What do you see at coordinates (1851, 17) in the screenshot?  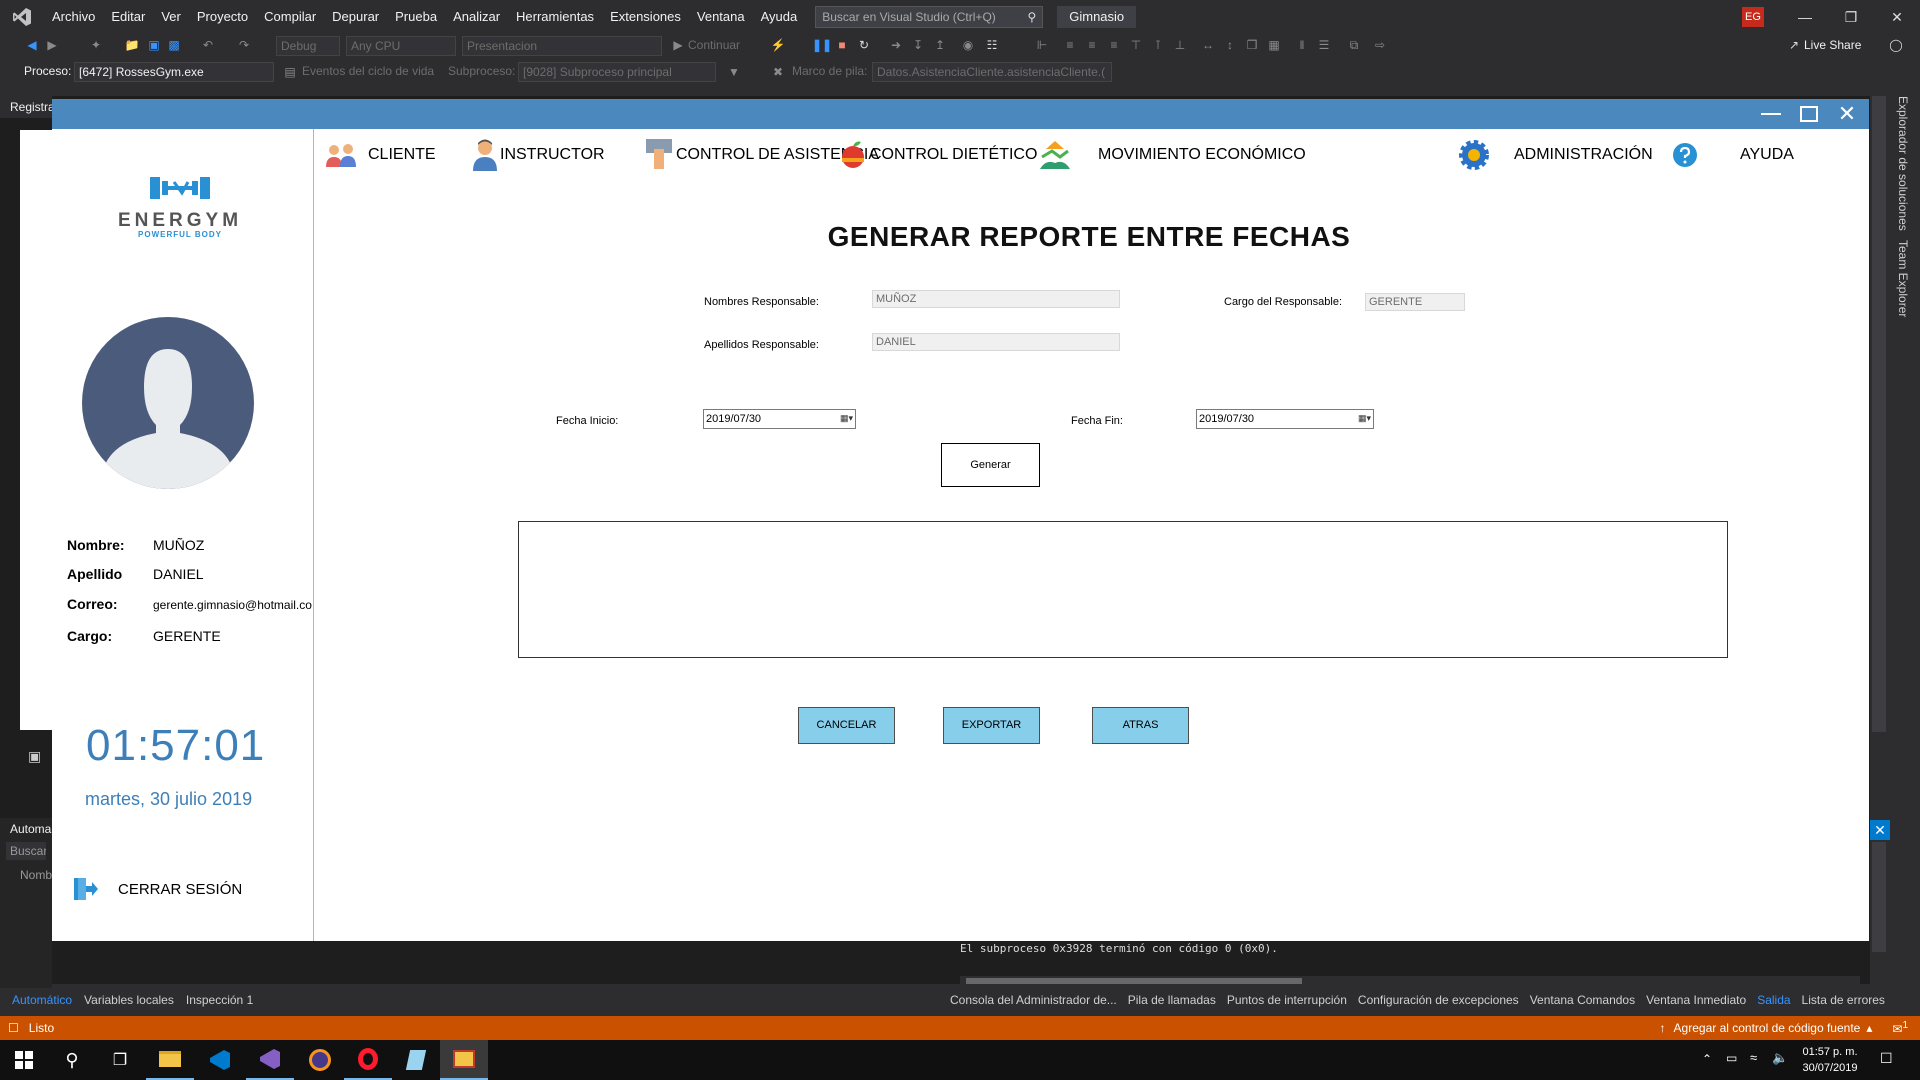 I see `vs-restore-icon: ❐` at bounding box center [1851, 17].